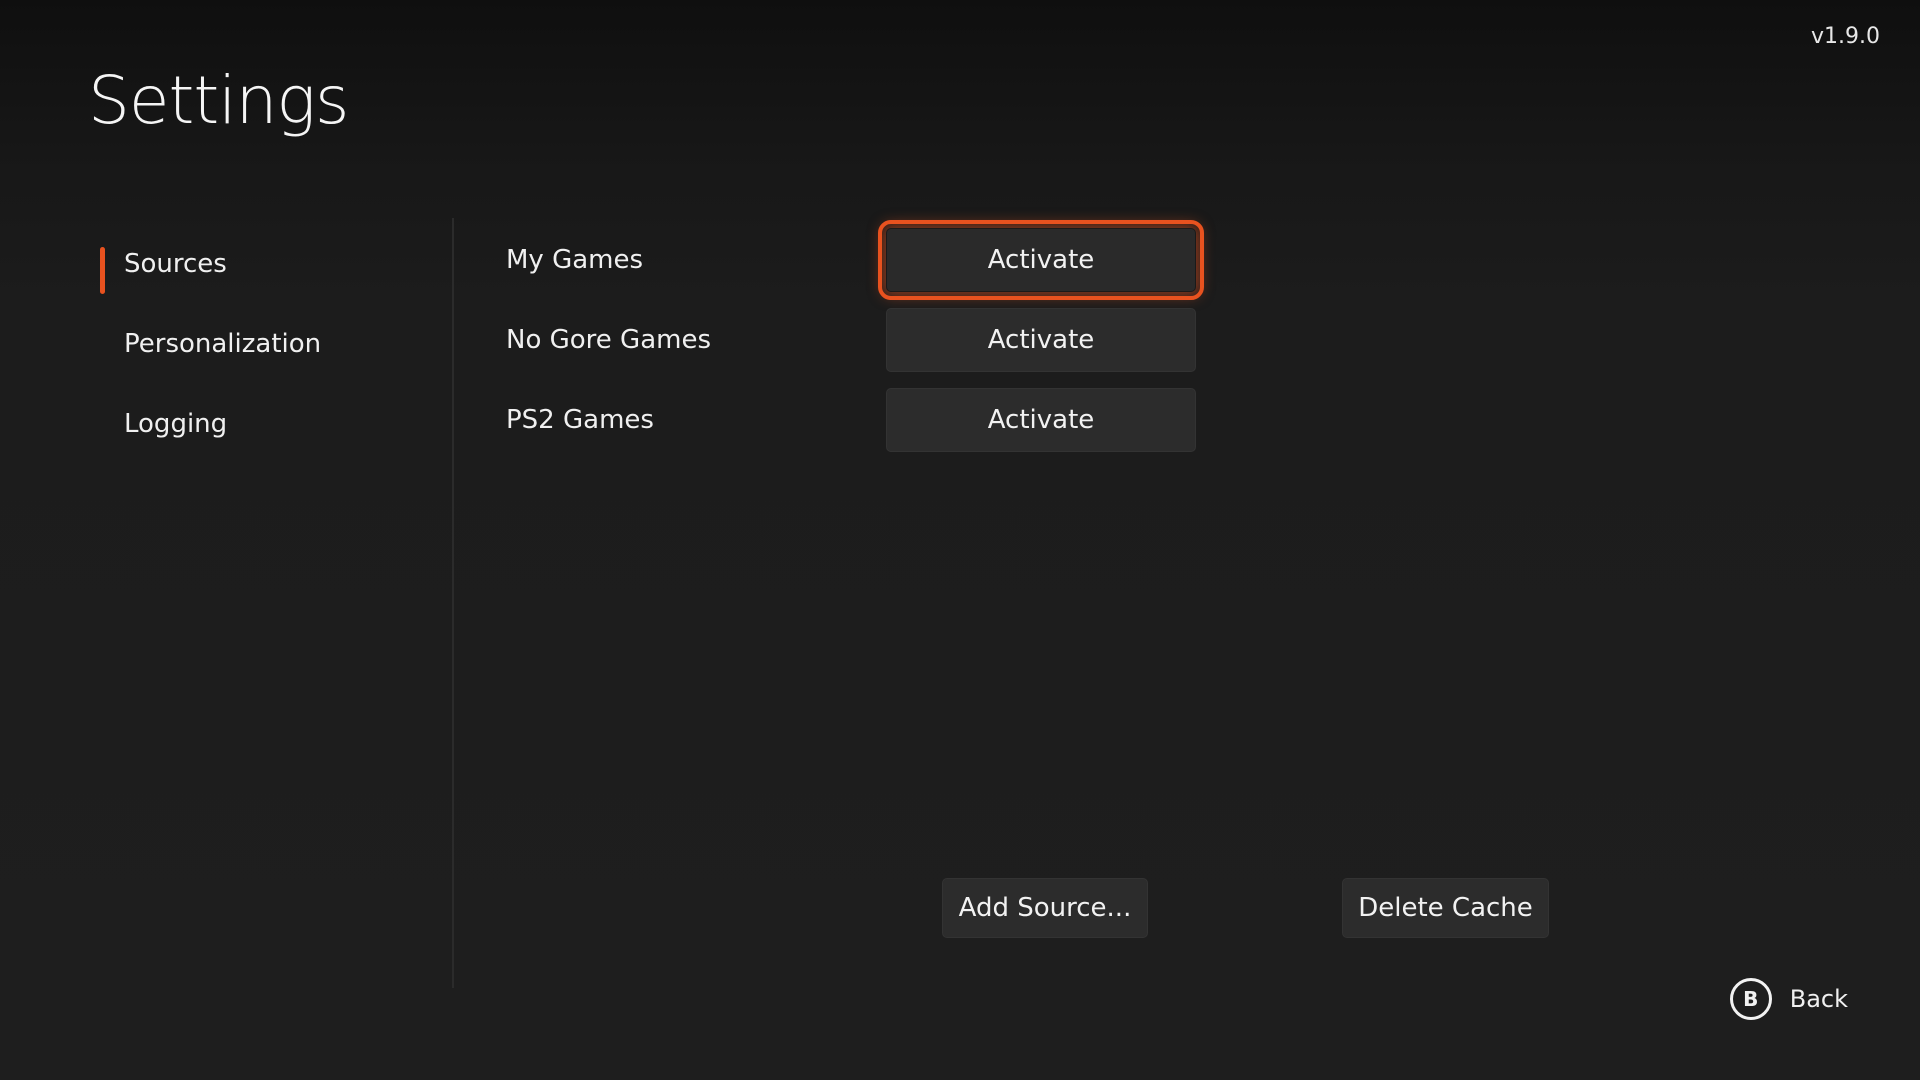  Describe the element at coordinates (1445, 908) in the screenshot. I see `delete-cache-button: Delete Cache` at that location.